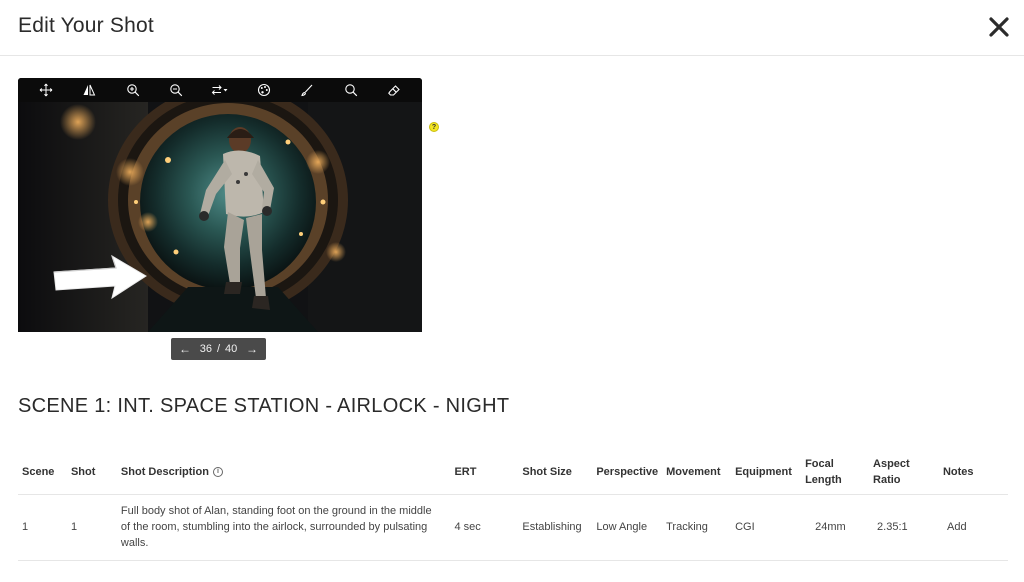 The width and height of the screenshot is (1024, 582). Describe the element at coordinates (185, 349) in the screenshot. I see `arrow-left-icon: ←` at that location.